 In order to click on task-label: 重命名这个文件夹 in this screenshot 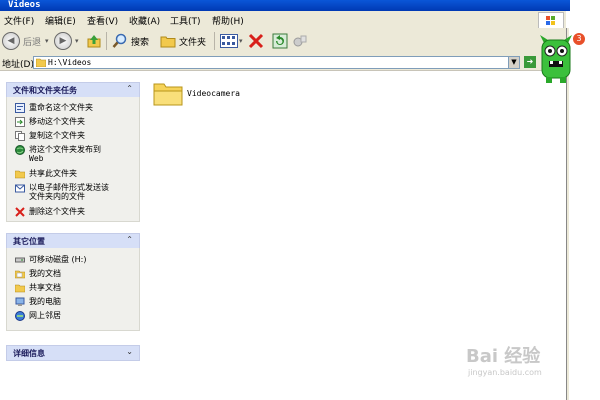, I will do `click(61, 107)`.